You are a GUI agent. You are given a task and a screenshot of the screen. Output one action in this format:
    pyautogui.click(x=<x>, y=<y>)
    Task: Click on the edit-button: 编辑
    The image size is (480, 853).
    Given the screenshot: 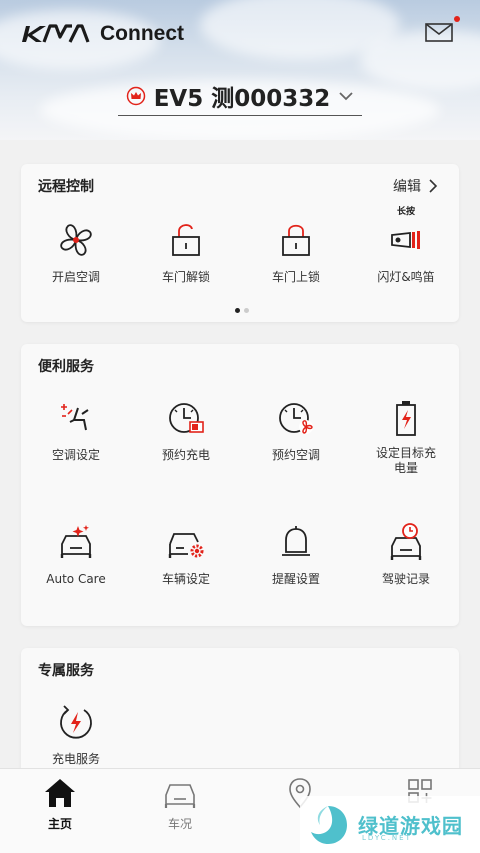 What is the action you would take?
    pyautogui.click(x=416, y=186)
    